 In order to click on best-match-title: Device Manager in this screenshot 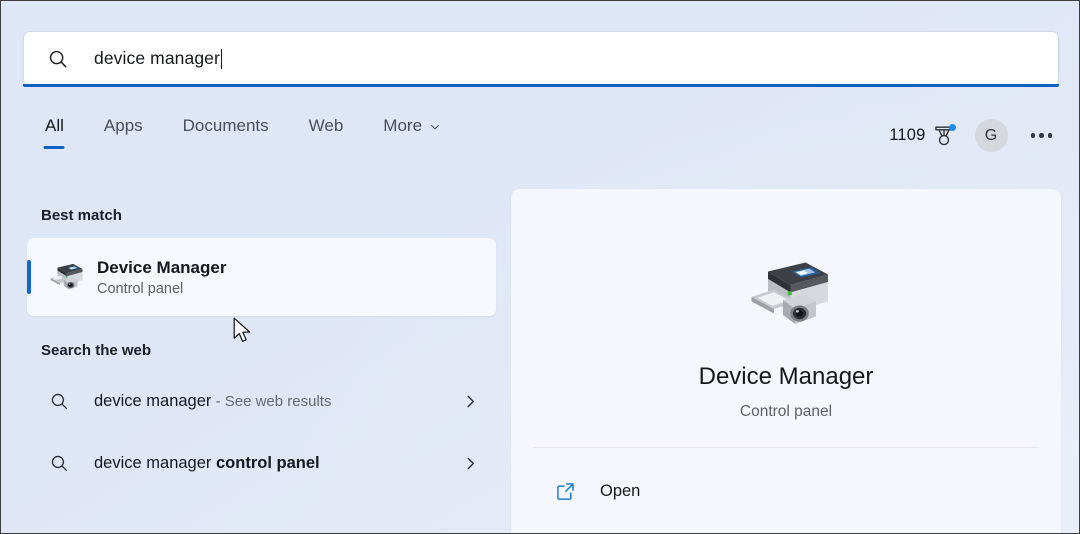, I will do `click(162, 267)`.